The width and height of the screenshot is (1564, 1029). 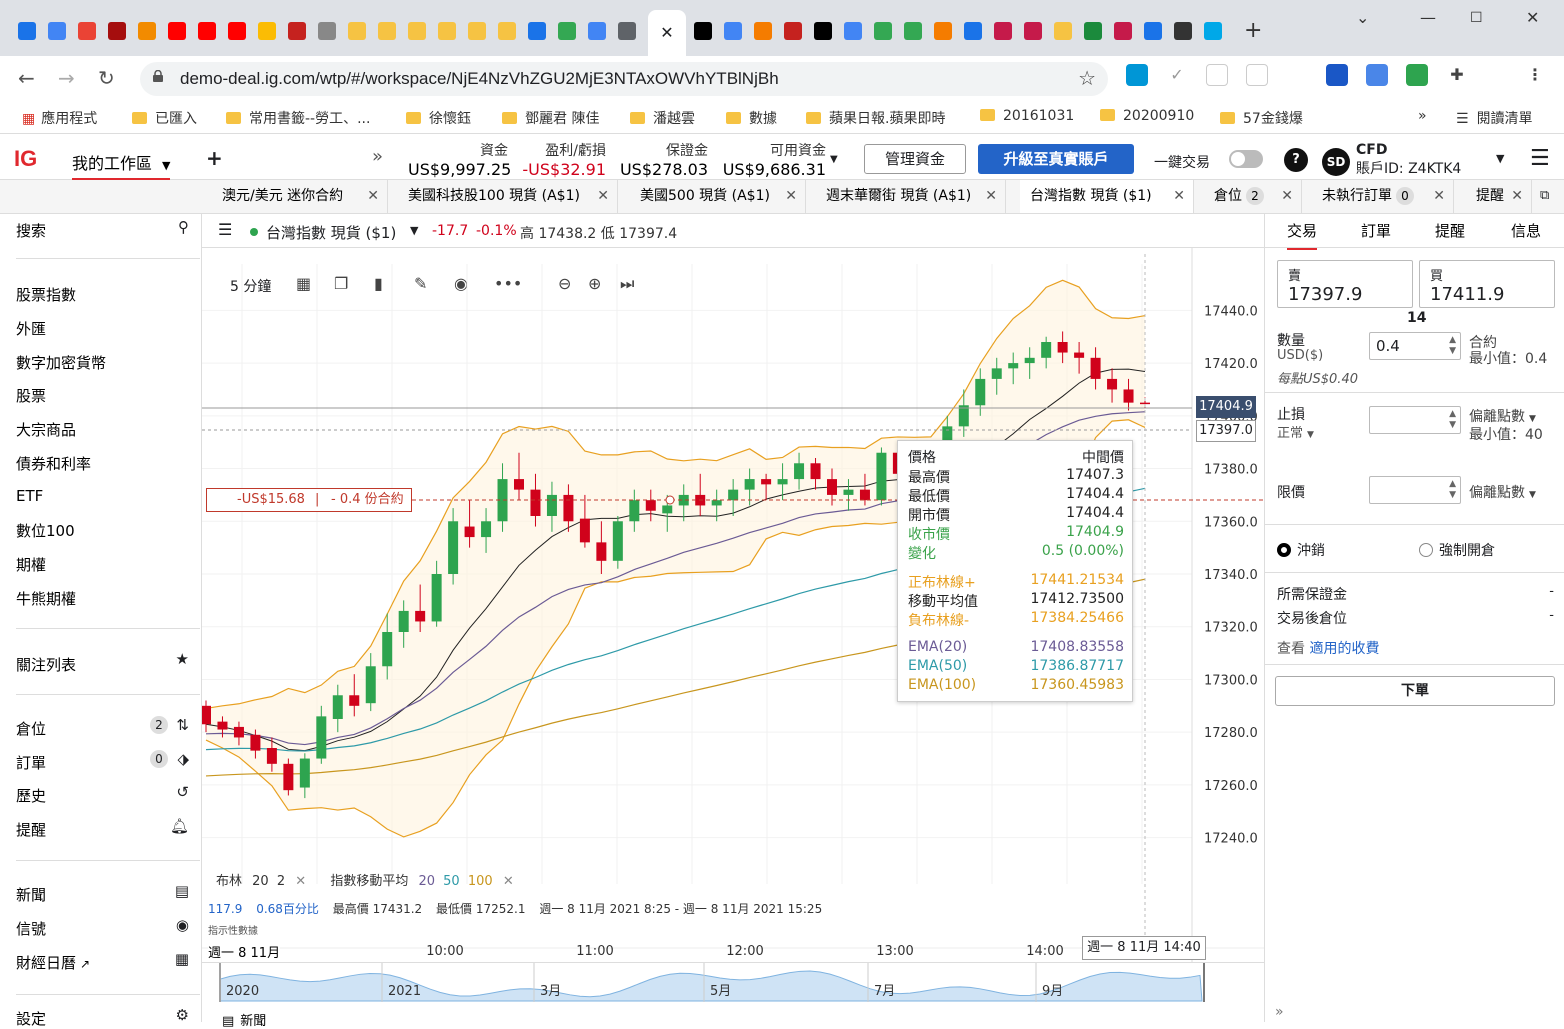 What do you see at coordinates (1450, 230) in the screenshot?
I see `trade-tab-alert: 提醒` at bounding box center [1450, 230].